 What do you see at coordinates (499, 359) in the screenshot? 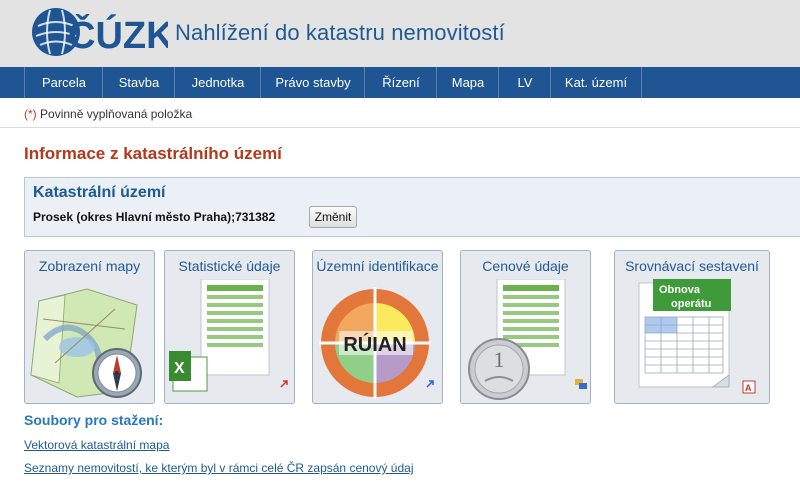
I see `svg-text: 1` at bounding box center [499, 359].